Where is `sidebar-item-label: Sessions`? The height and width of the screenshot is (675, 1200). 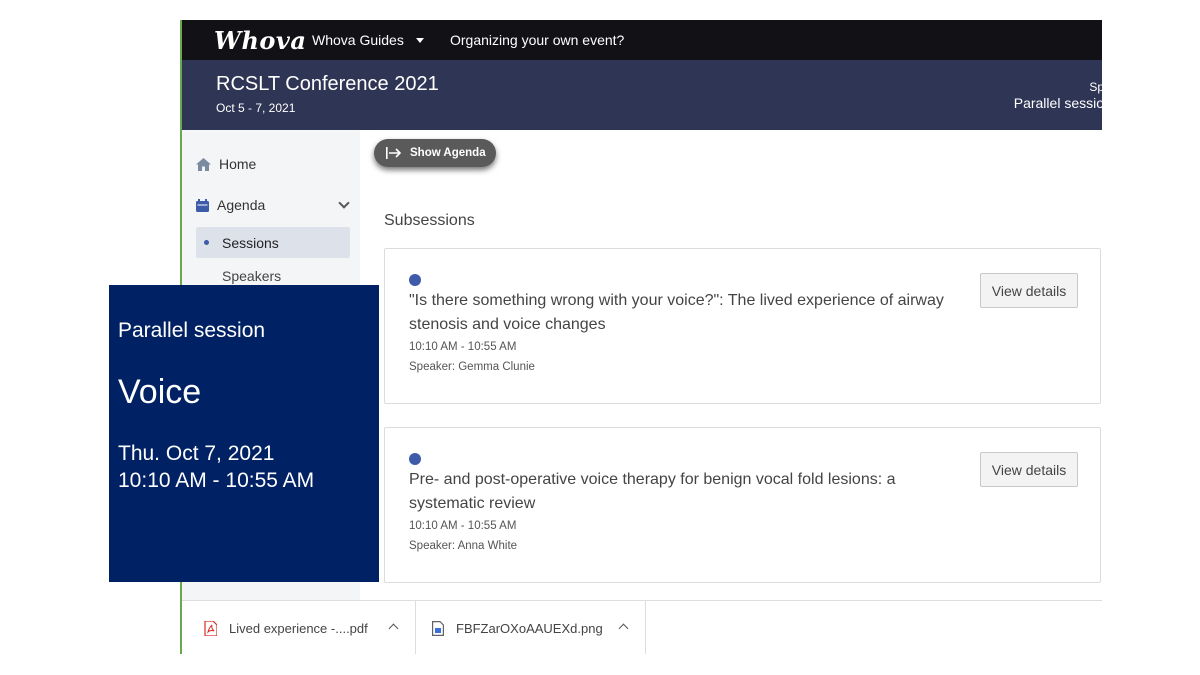
sidebar-item-label: Sessions is located at coordinates (250, 243).